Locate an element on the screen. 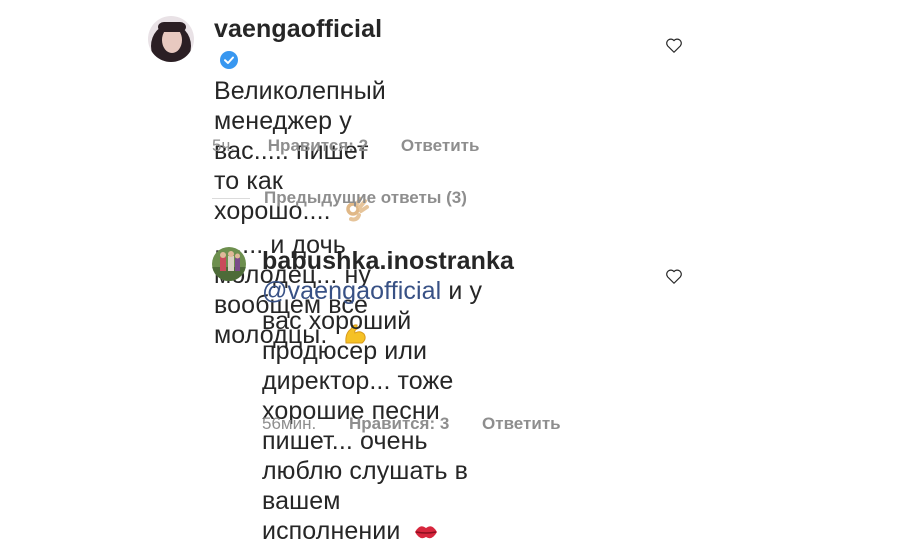 This screenshot has height=550, width=913. likes-count-link: Нравится: 2 is located at coordinates (318, 145).